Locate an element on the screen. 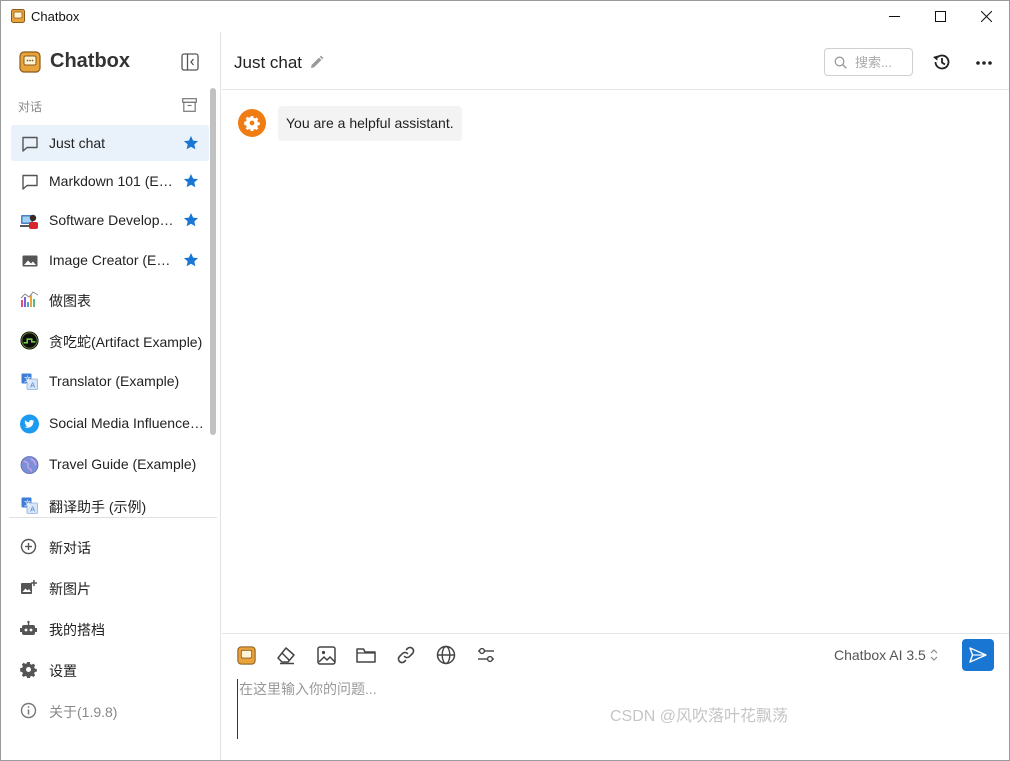  globe-icon is located at coordinates (446, 655).